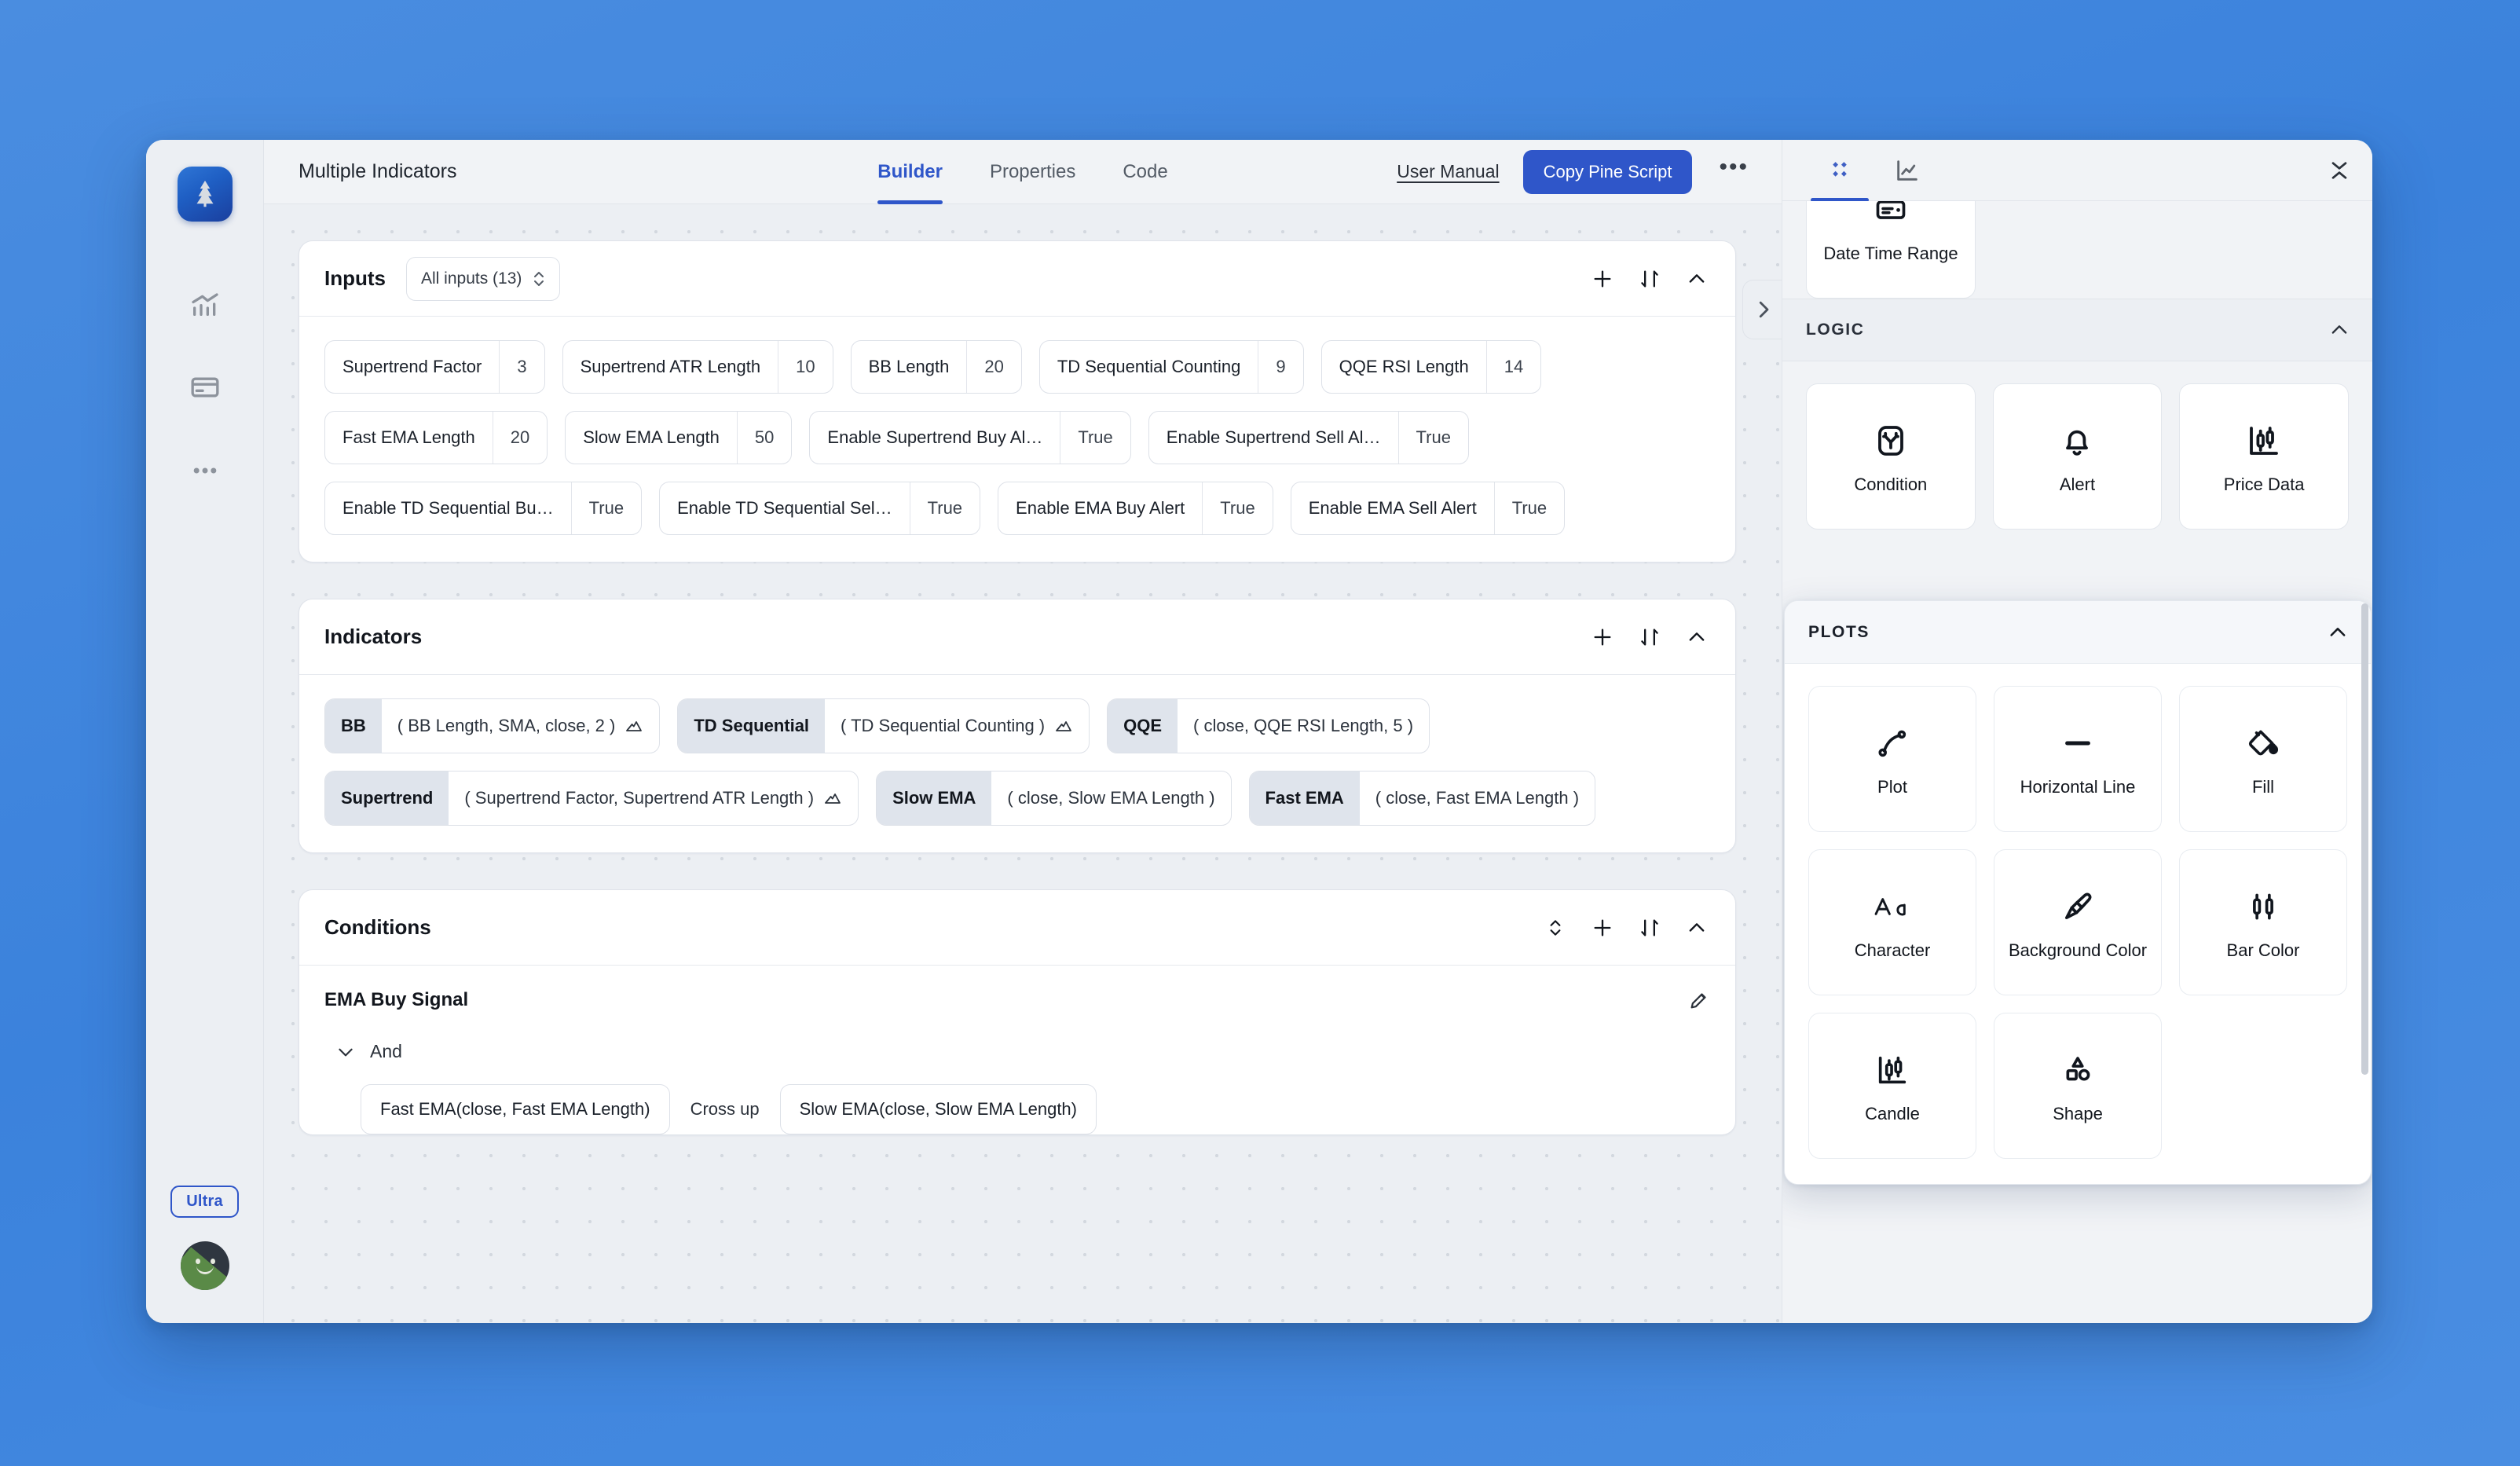  I want to click on palette-tile-price-data: Price Data, so click(2264, 456).